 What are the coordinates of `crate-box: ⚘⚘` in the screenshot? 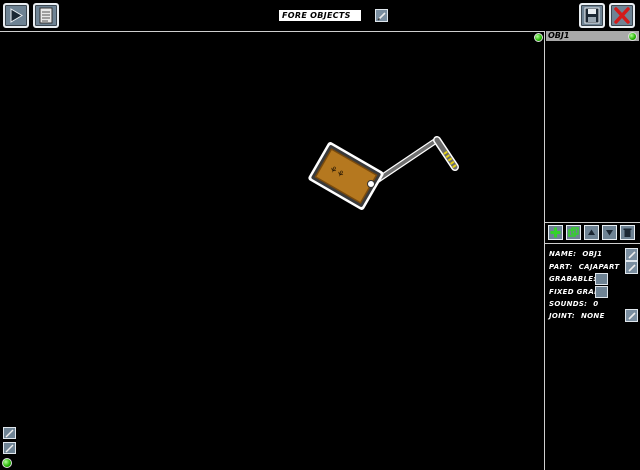 It's located at (346, 176).